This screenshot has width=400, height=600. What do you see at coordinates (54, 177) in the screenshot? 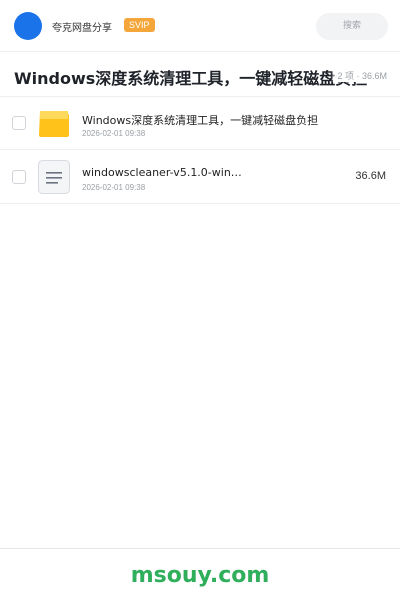
I see `document-icon` at bounding box center [54, 177].